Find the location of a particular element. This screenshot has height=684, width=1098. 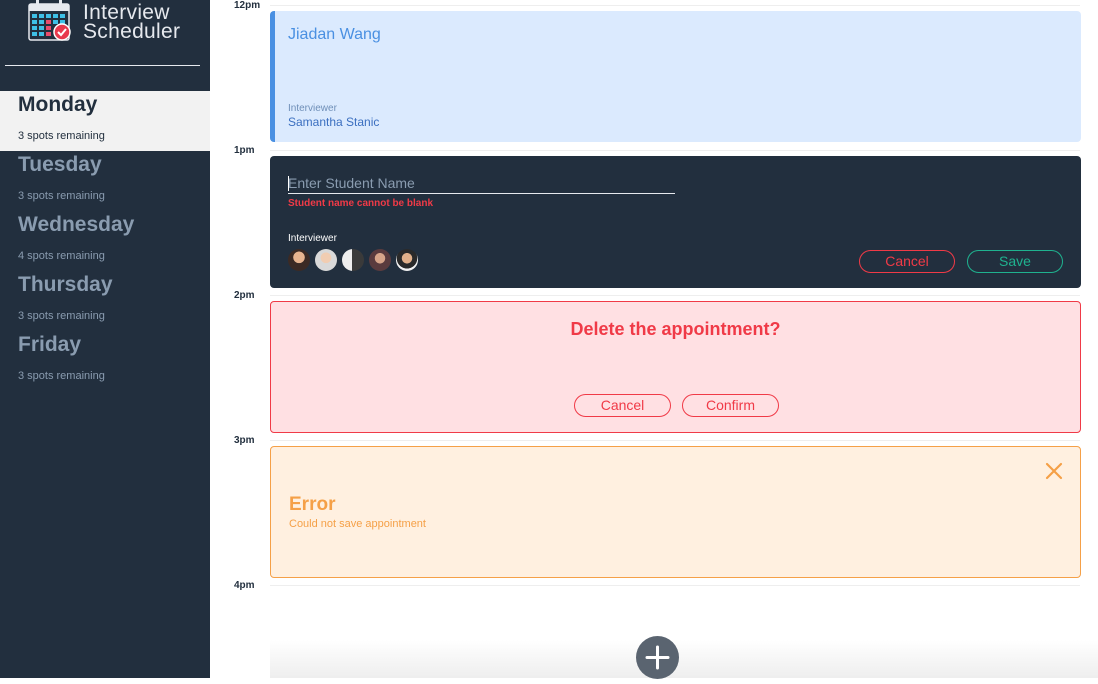

plus-icon is located at coordinates (657, 657).